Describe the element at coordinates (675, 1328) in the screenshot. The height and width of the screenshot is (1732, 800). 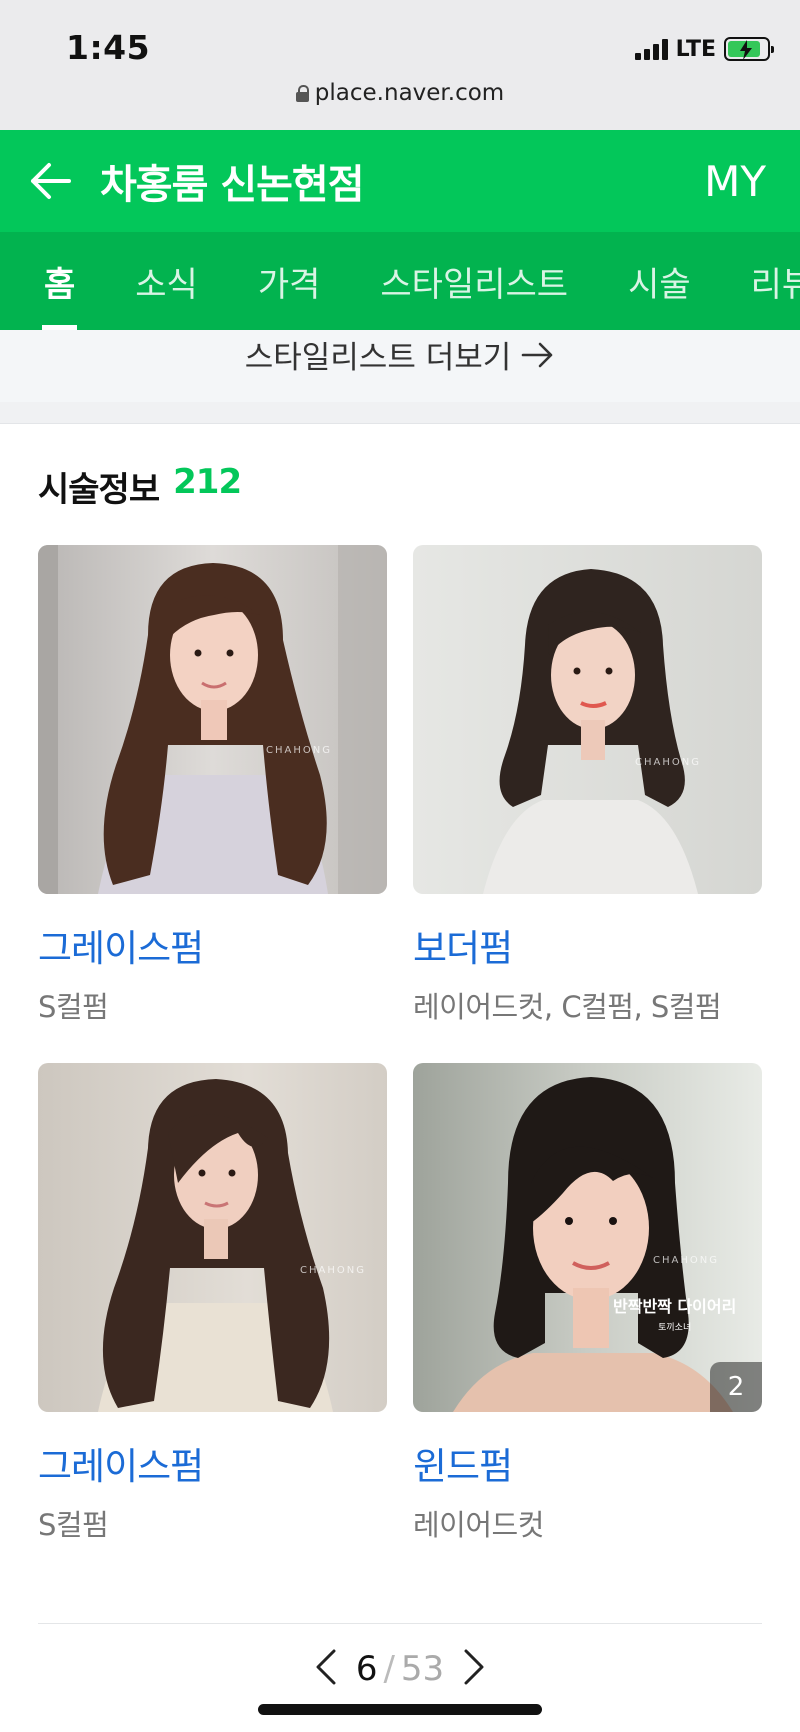
I see `overlay-subtitle: 토끼소녀` at that location.